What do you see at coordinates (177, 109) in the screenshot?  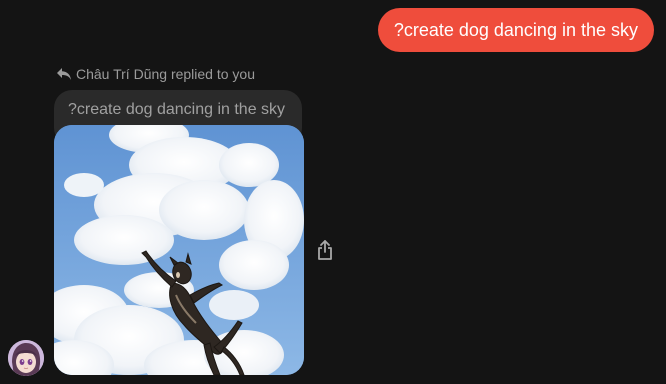 I see `quoted-message-text: ?create dog dancing in the sky` at bounding box center [177, 109].